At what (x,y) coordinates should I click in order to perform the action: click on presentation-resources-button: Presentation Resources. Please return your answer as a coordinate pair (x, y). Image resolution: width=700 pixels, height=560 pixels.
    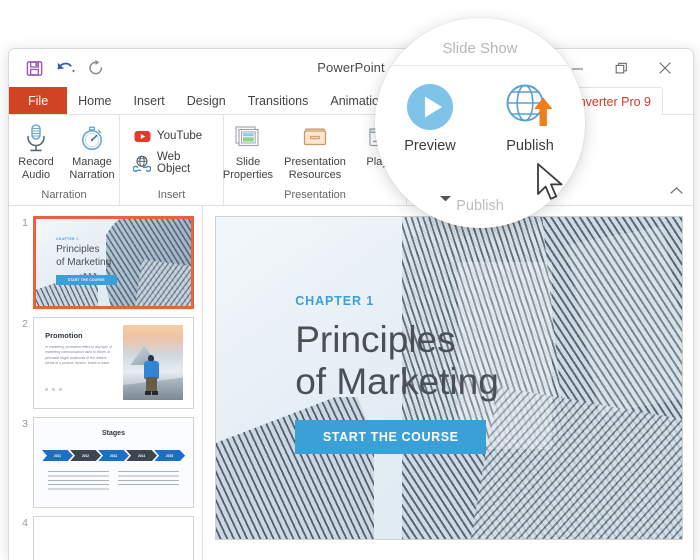
    Looking at the image, I should click on (315, 150).